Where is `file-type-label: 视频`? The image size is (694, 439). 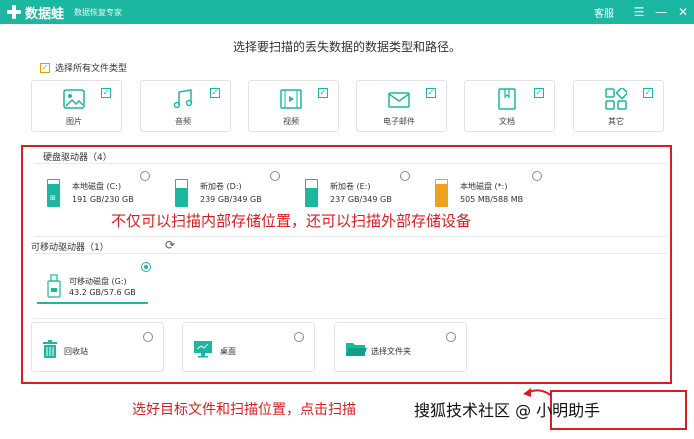
file-type-label: 视频 is located at coordinates (291, 121).